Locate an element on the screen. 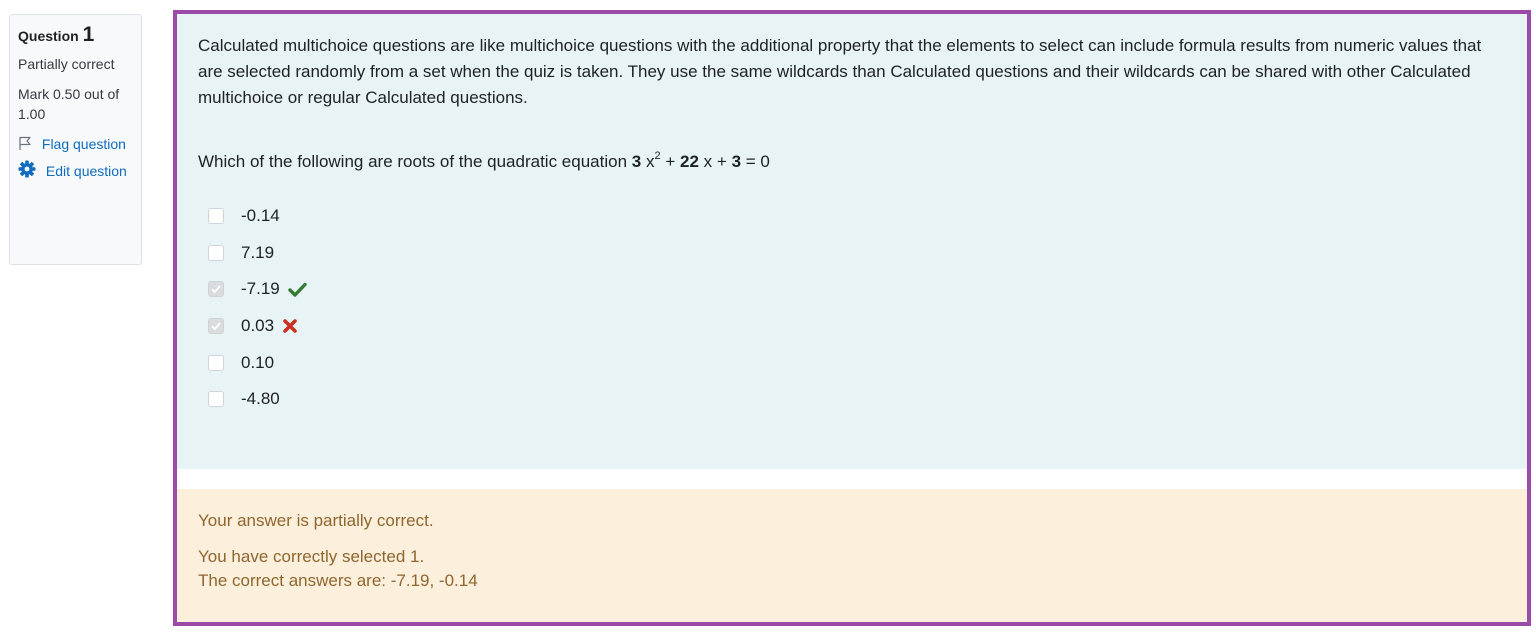  equals-zero: = 0 is located at coordinates (757, 161).